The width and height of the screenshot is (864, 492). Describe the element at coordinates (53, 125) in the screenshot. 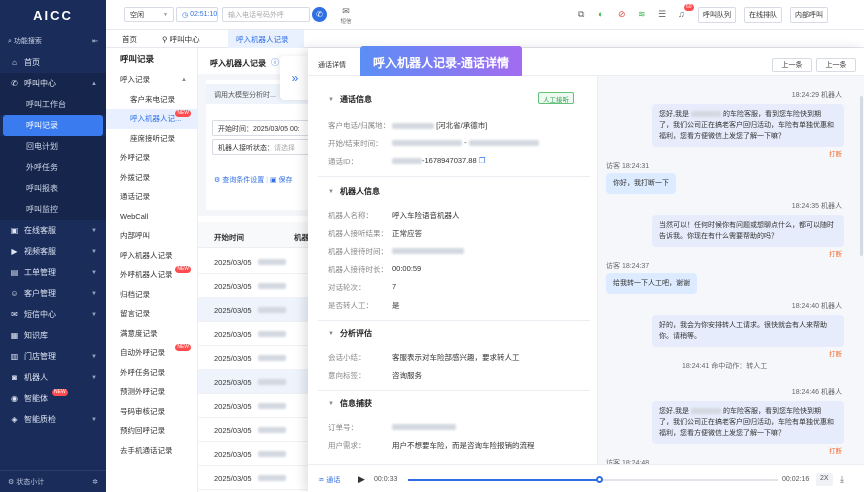

I see `sidebar-subitem-call-records: 呼叫记录` at that location.